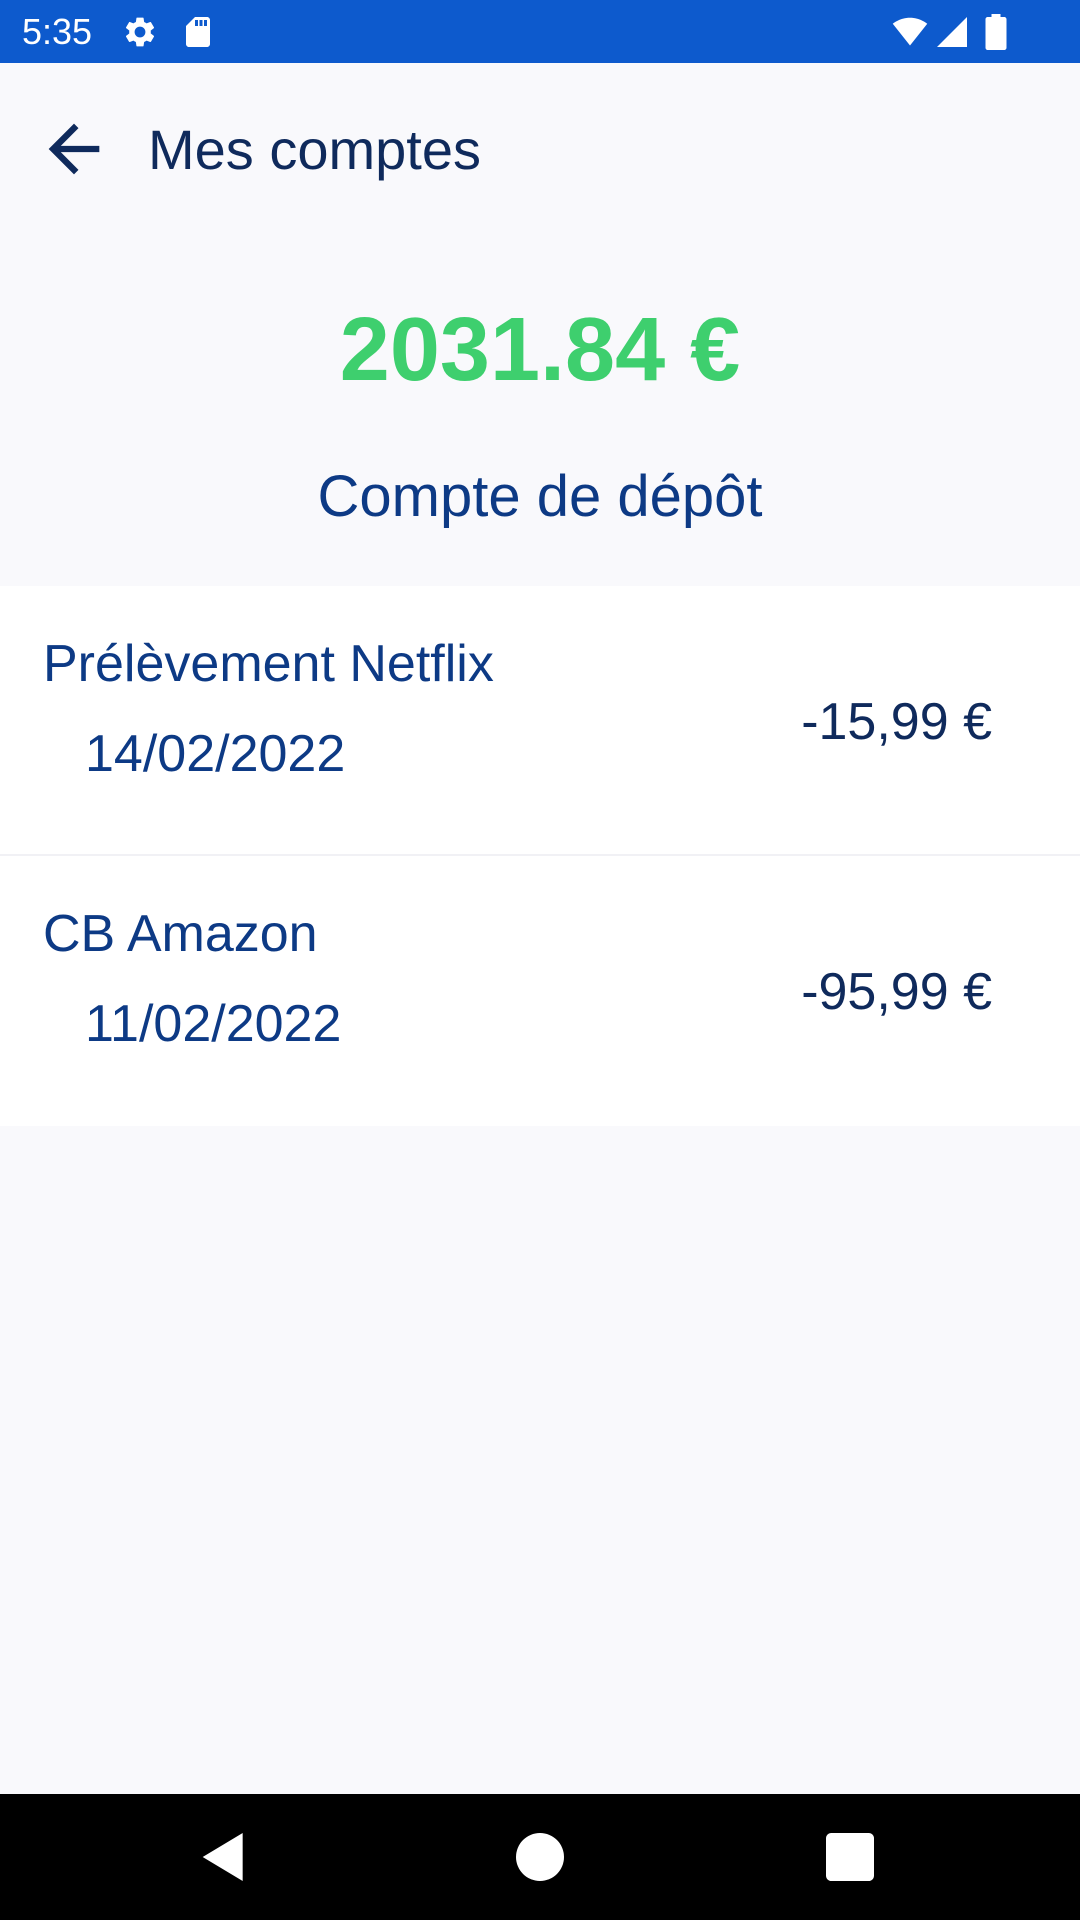 The image size is (1080, 1920). Describe the element at coordinates (314, 149) in the screenshot. I see `page-title: Mes comptes` at that location.